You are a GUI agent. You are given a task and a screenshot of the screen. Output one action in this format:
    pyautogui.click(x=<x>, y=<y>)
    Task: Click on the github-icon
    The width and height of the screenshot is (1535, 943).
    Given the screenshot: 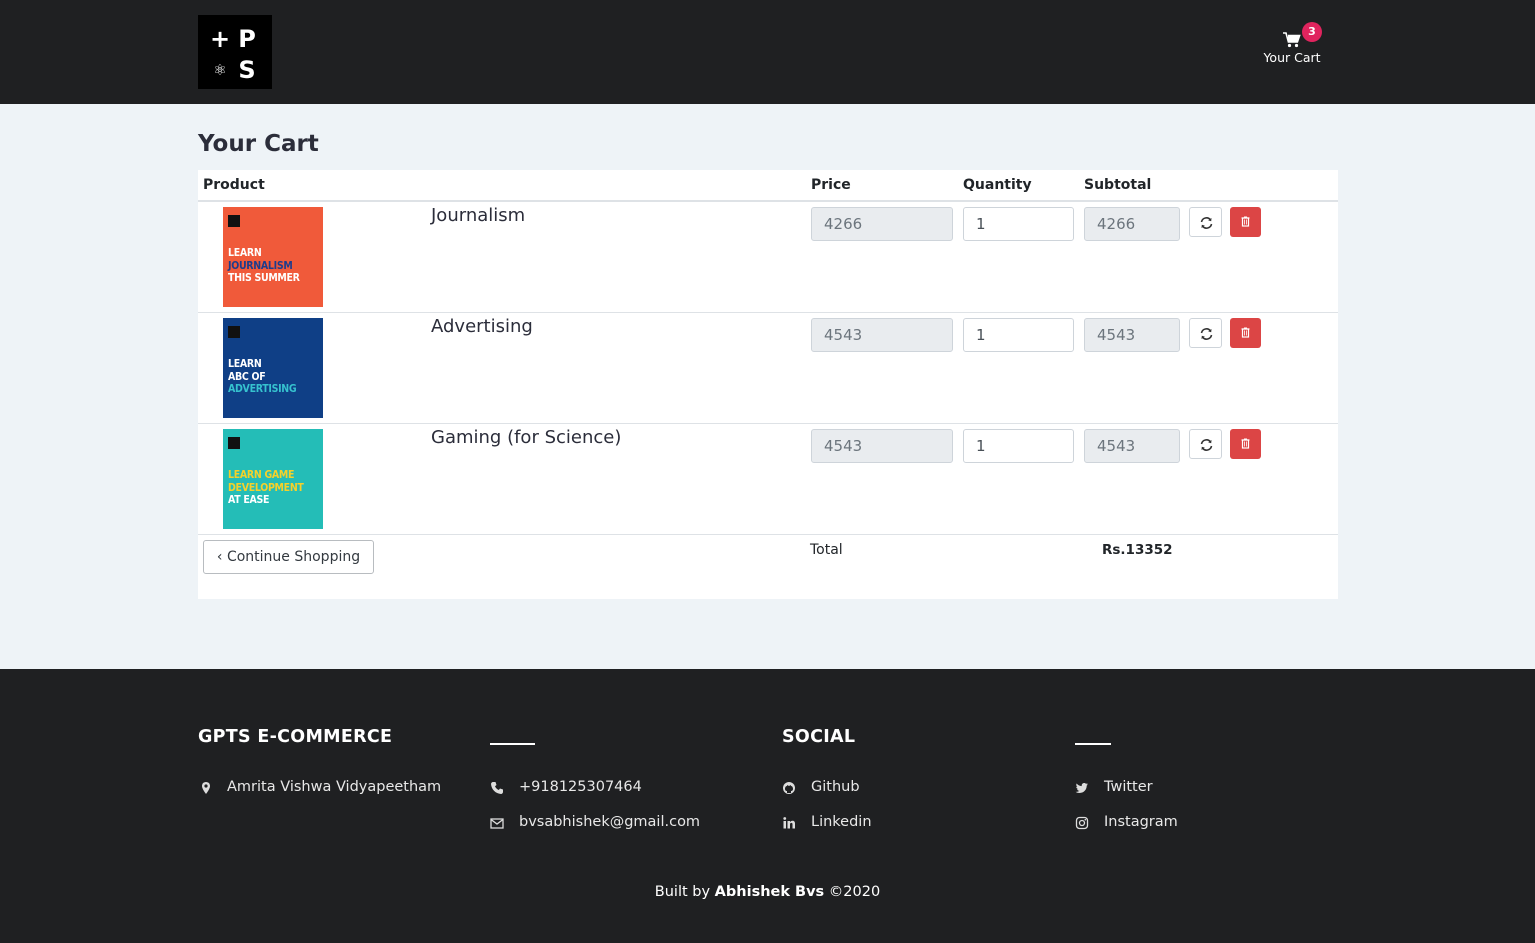 What is the action you would take?
    pyautogui.click(x=789, y=788)
    